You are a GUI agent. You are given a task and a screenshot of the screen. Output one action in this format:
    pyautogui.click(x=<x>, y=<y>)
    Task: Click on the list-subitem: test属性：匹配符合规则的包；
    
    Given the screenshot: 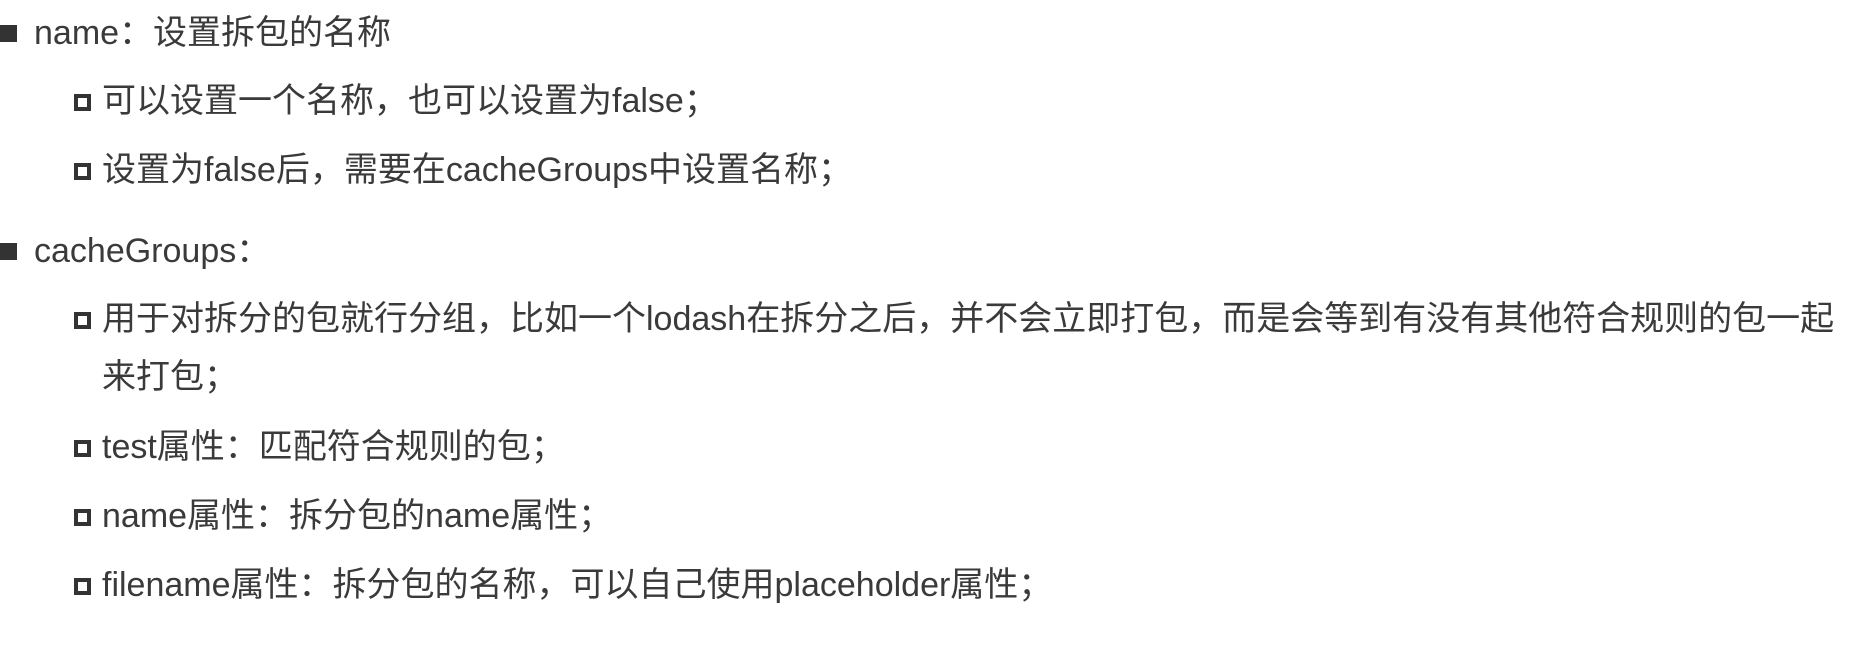 What is the action you would take?
    pyautogui.click(x=319, y=447)
    